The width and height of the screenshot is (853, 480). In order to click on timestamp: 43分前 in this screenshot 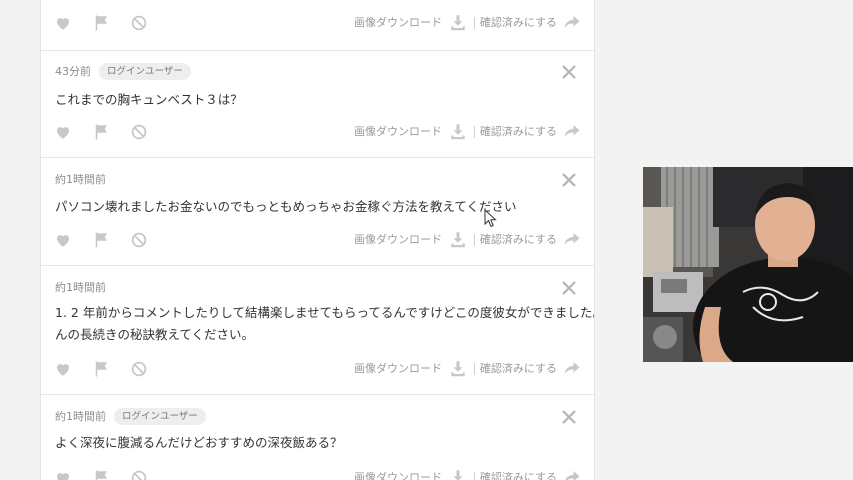, I will do `click(73, 71)`.